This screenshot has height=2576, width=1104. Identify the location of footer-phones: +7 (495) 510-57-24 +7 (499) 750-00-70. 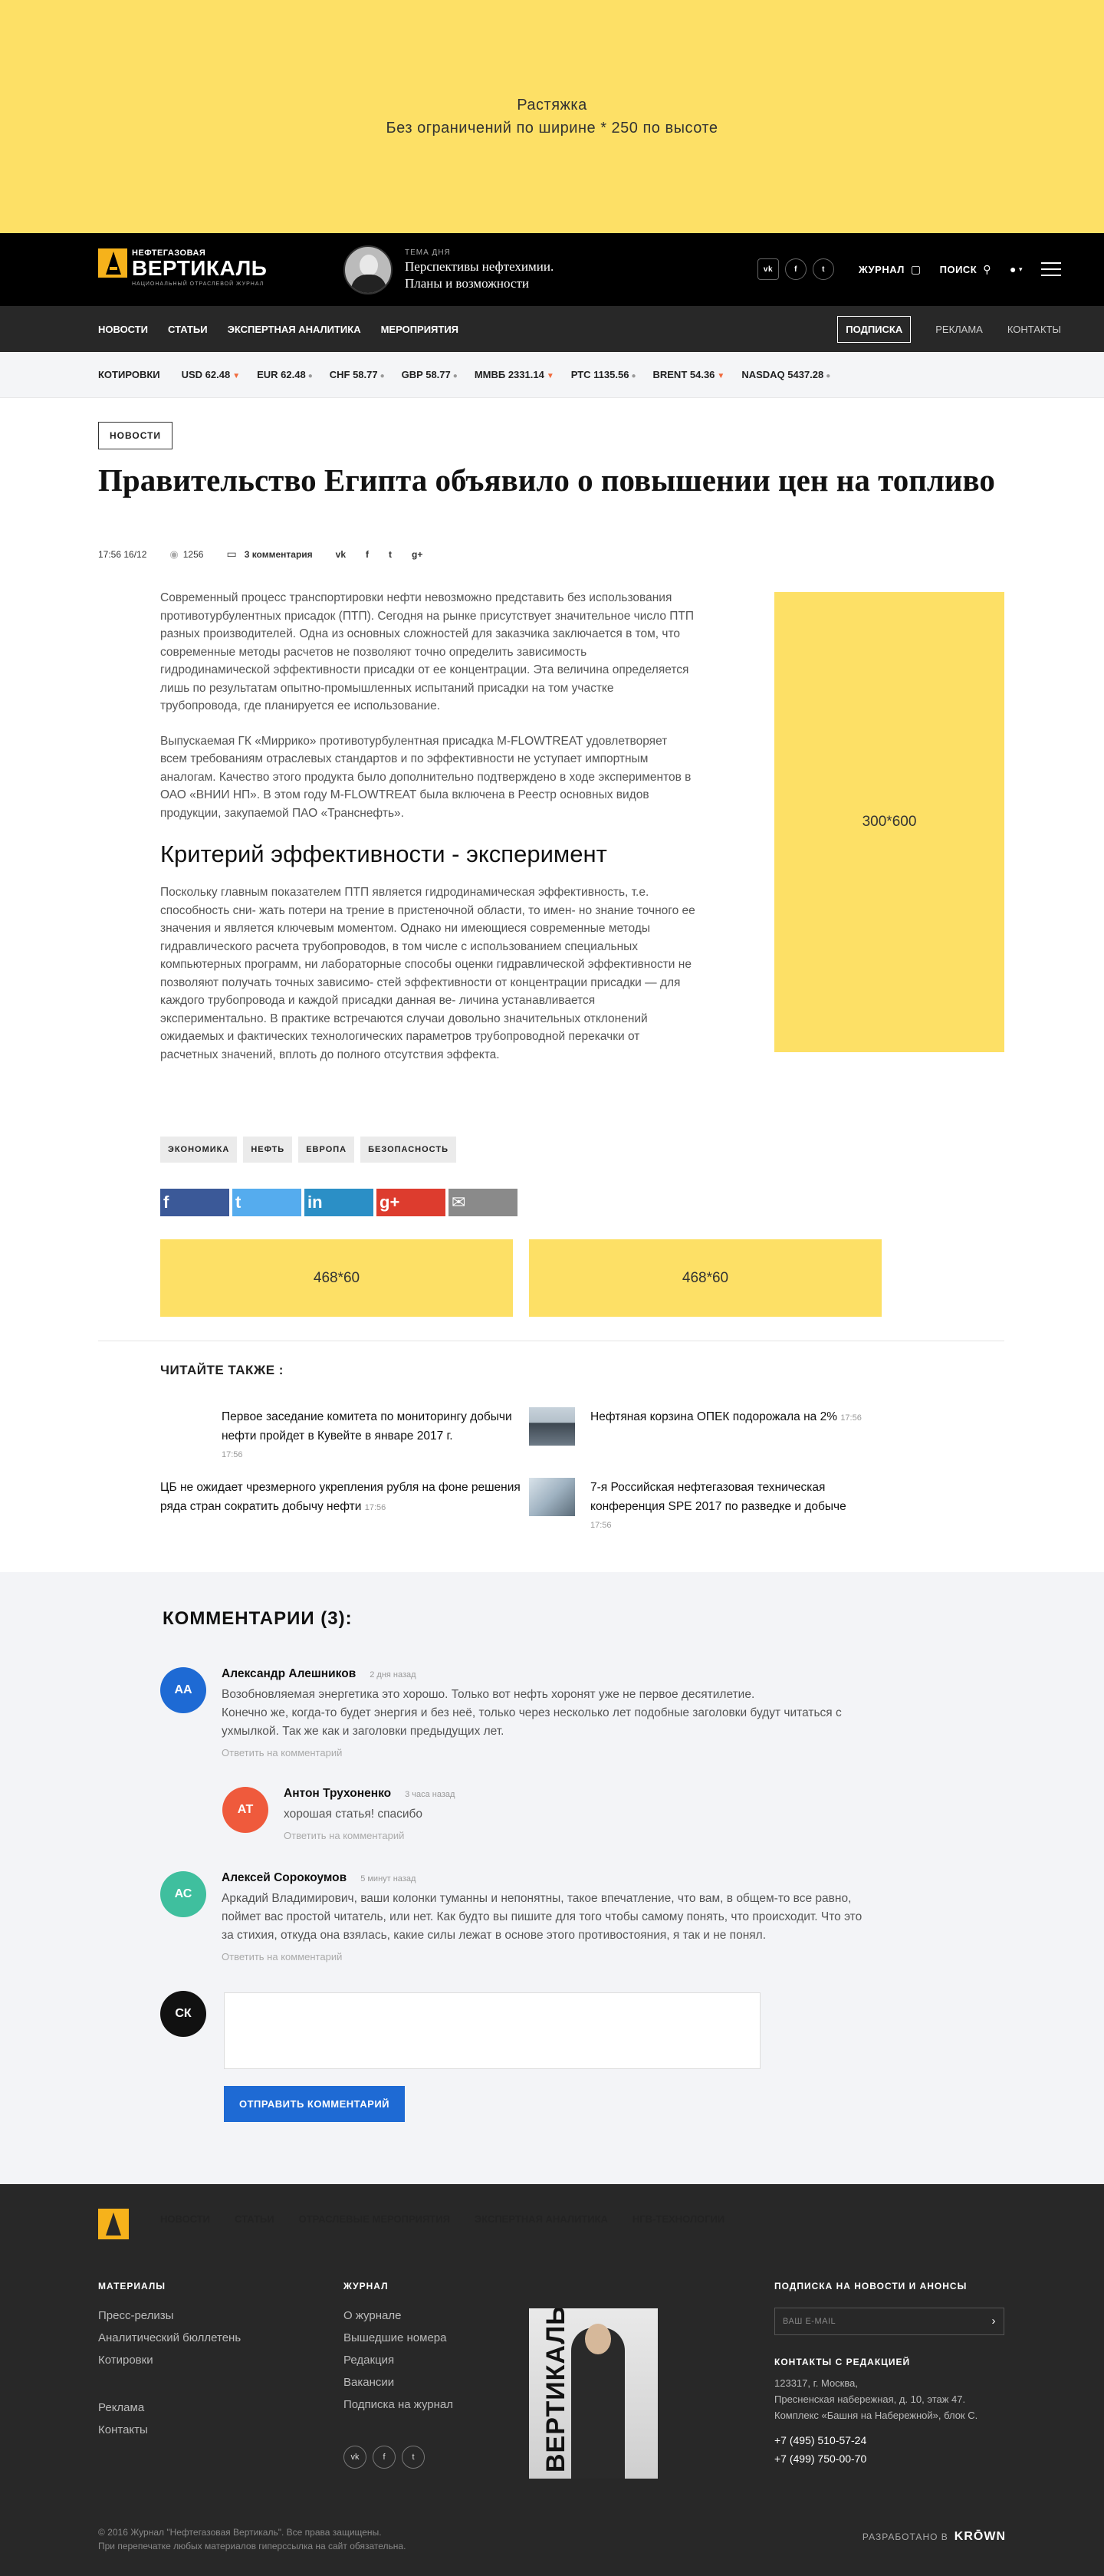
(820, 2449).